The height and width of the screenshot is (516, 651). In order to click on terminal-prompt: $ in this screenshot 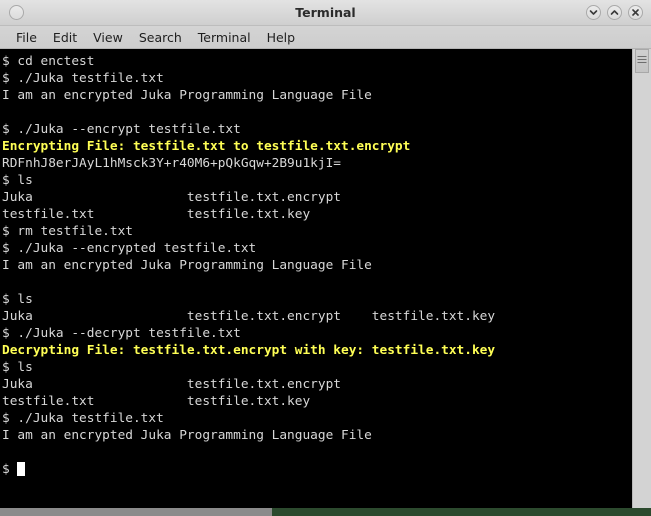, I will do `click(10, 469)`.